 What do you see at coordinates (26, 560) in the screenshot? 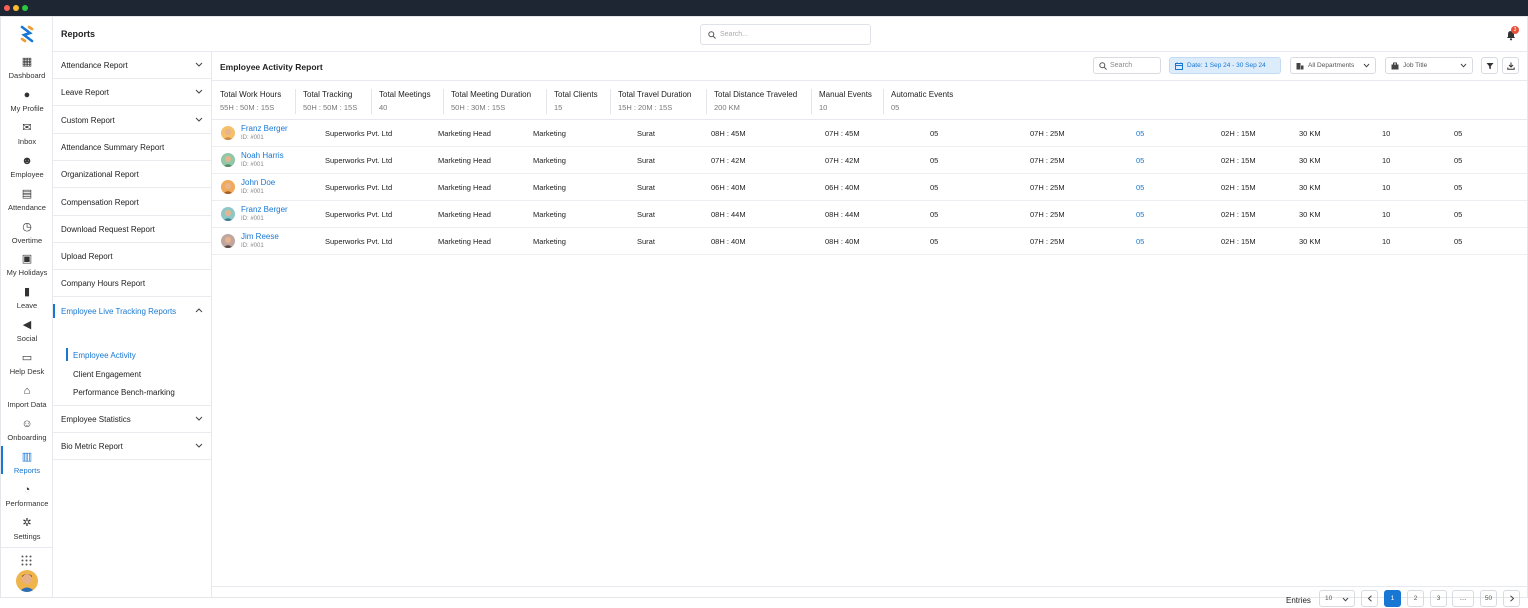
I see `apps-grid-icon` at bounding box center [26, 560].